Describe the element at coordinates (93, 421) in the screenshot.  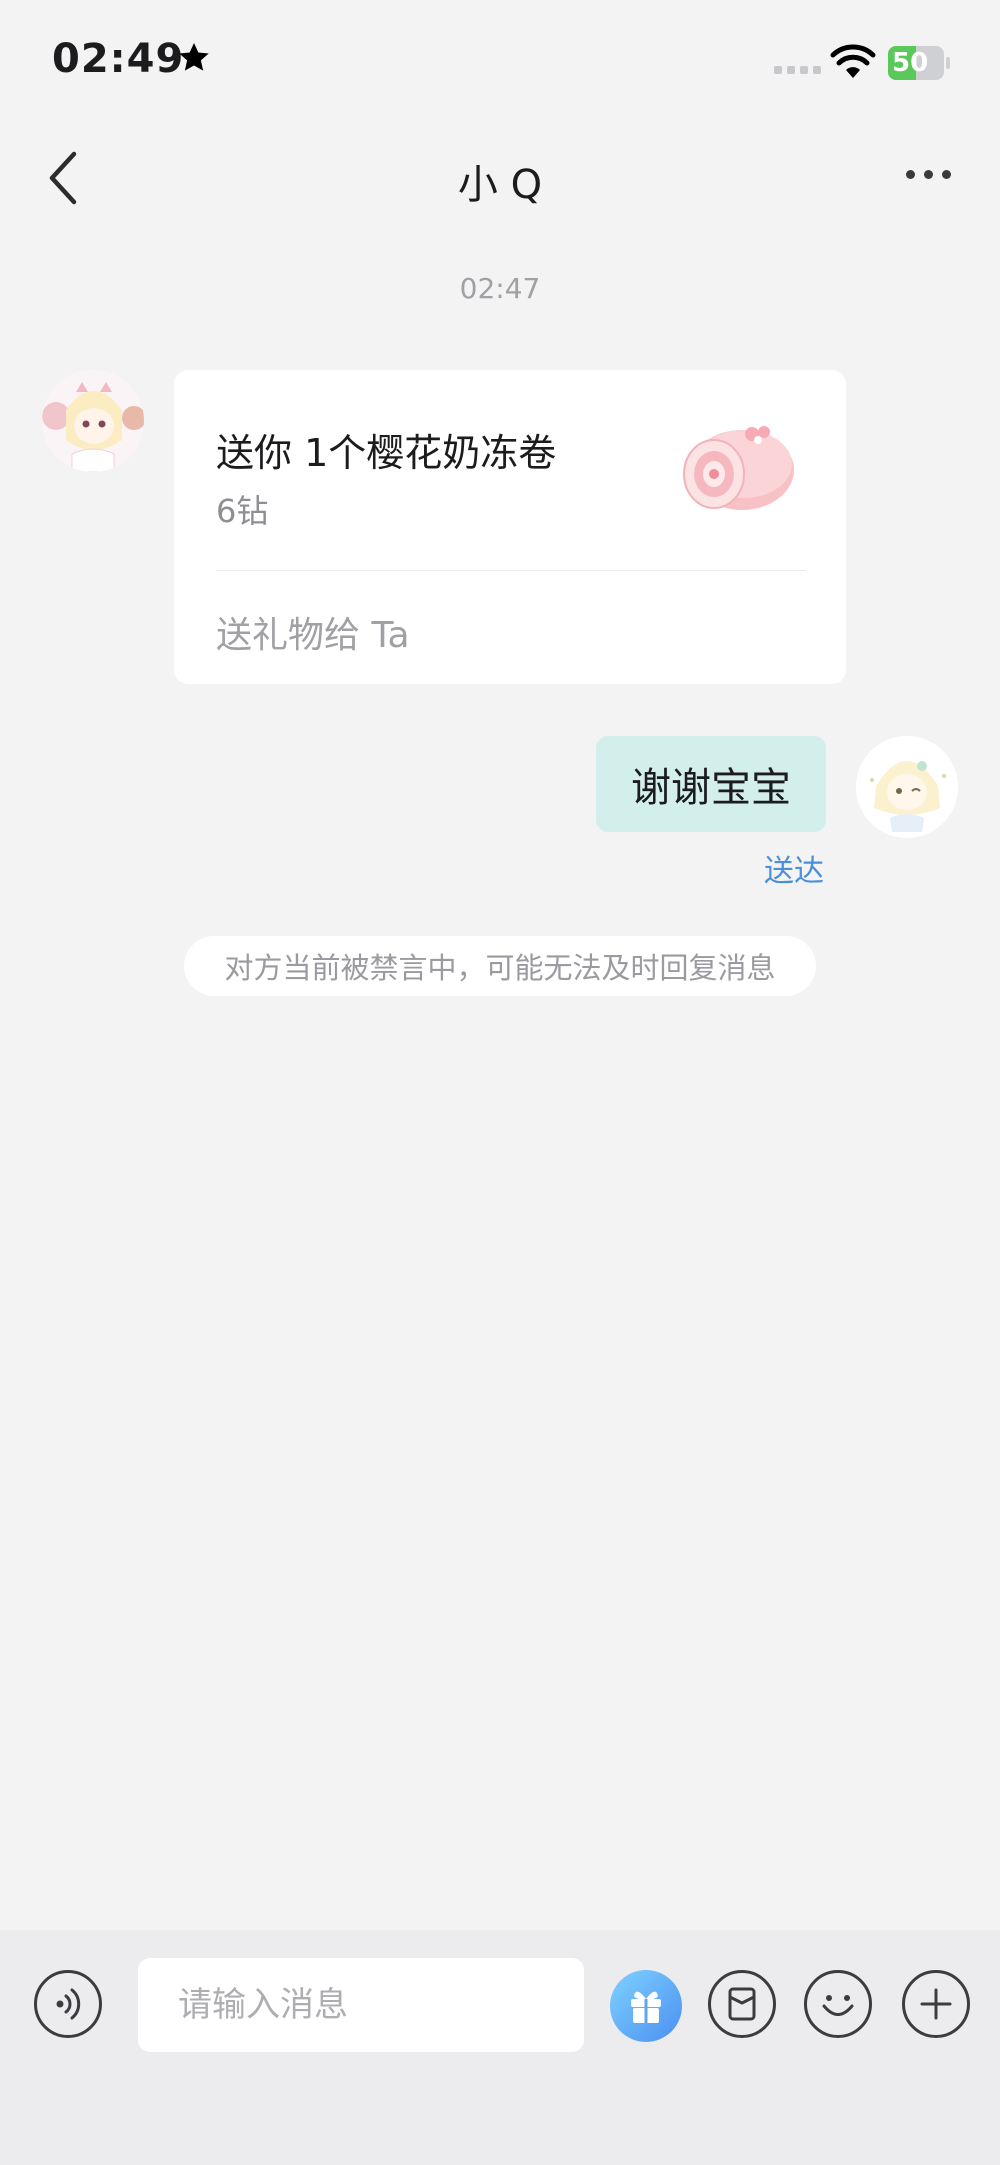
I see `avatar` at that location.